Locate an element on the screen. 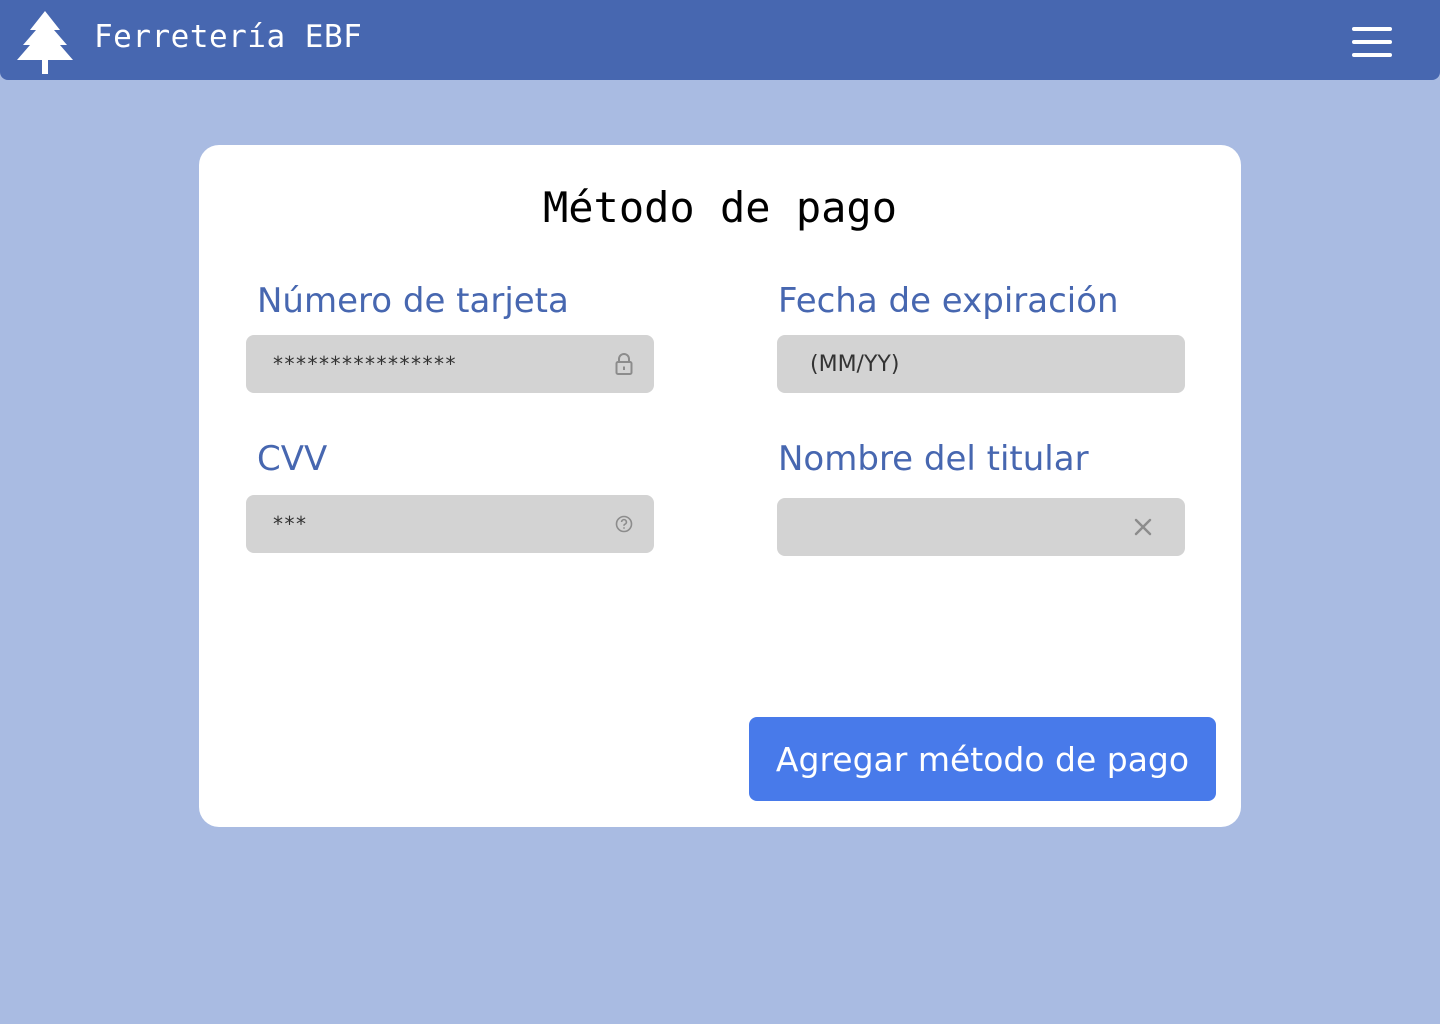 The height and width of the screenshot is (1024, 1440). expiration-date-input is located at coordinates (981, 364).